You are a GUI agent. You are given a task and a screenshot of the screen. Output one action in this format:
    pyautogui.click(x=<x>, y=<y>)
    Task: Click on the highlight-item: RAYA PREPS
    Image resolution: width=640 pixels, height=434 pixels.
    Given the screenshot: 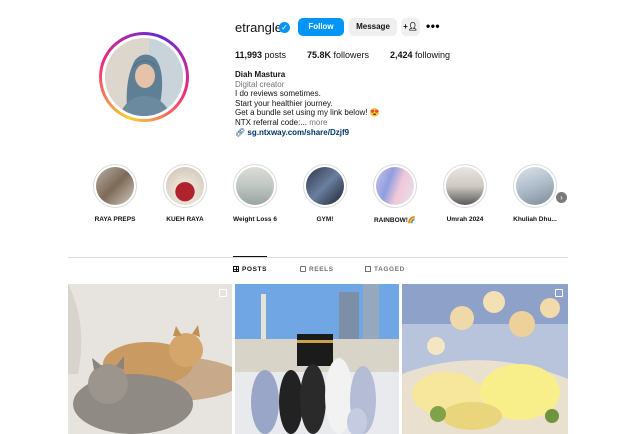 What is the action you would take?
    pyautogui.click(x=115, y=193)
    